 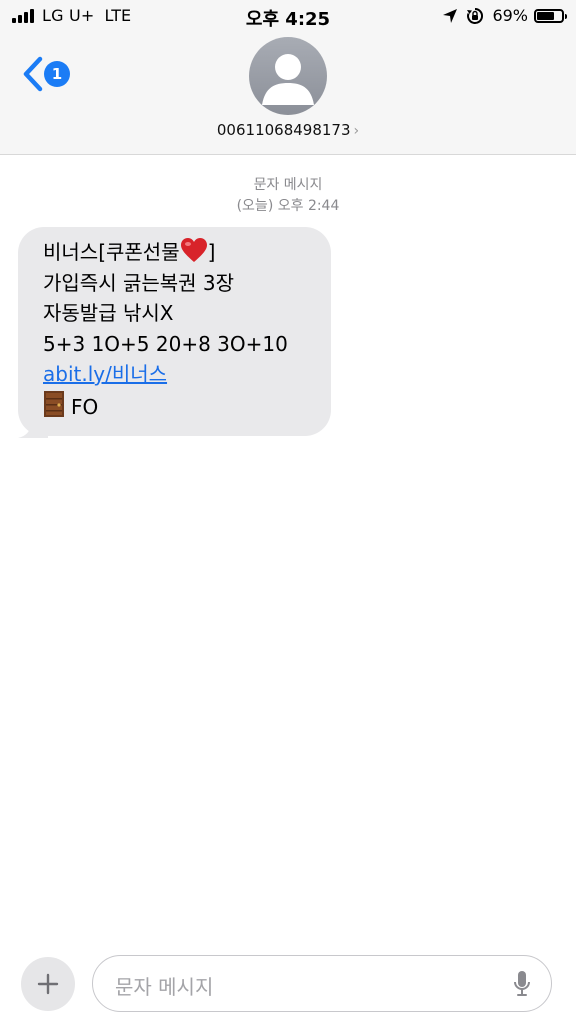 I want to click on rotation-lock-icon, so click(x=475, y=15).